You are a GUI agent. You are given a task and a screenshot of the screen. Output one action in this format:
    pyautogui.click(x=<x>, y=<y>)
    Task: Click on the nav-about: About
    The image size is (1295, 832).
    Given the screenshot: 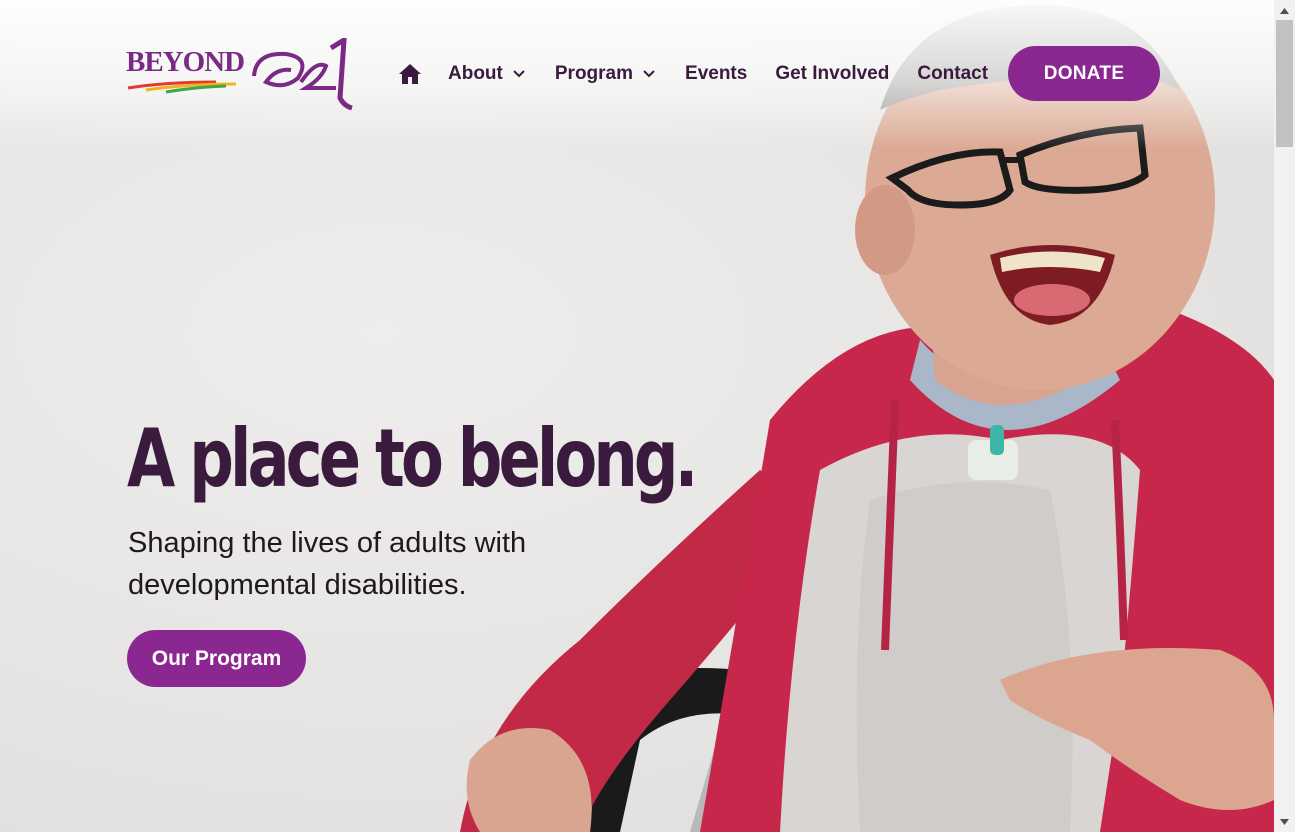 What is the action you would take?
    pyautogui.click(x=486, y=74)
    